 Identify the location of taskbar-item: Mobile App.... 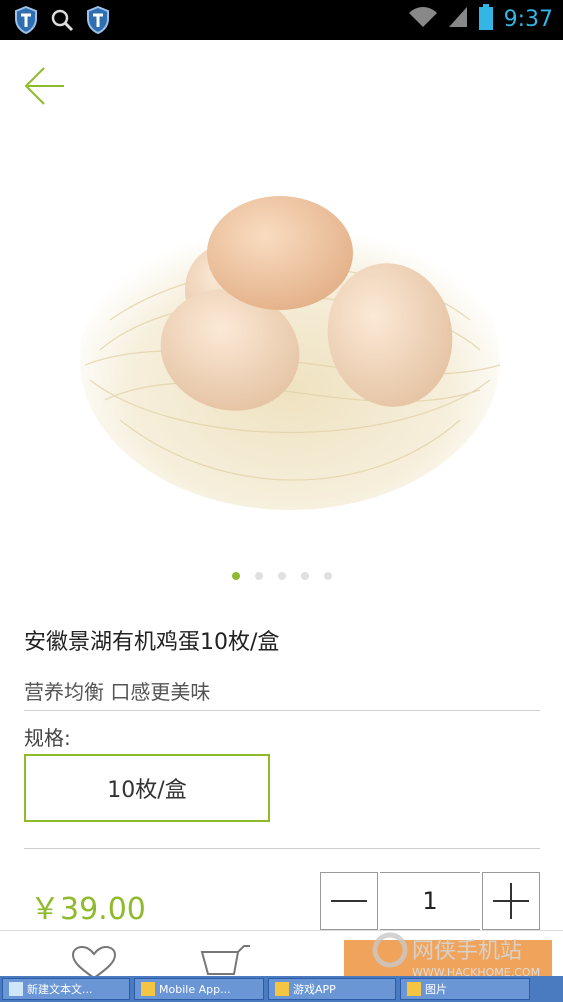
(199, 989).